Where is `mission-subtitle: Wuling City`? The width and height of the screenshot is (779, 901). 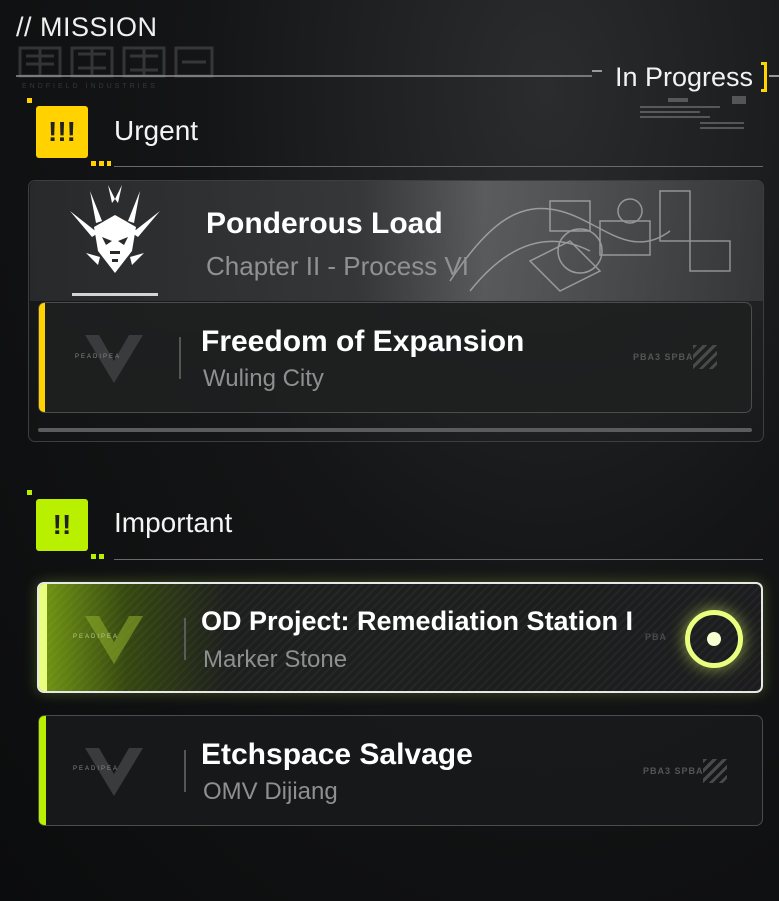 mission-subtitle: Wuling City is located at coordinates (263, 378).